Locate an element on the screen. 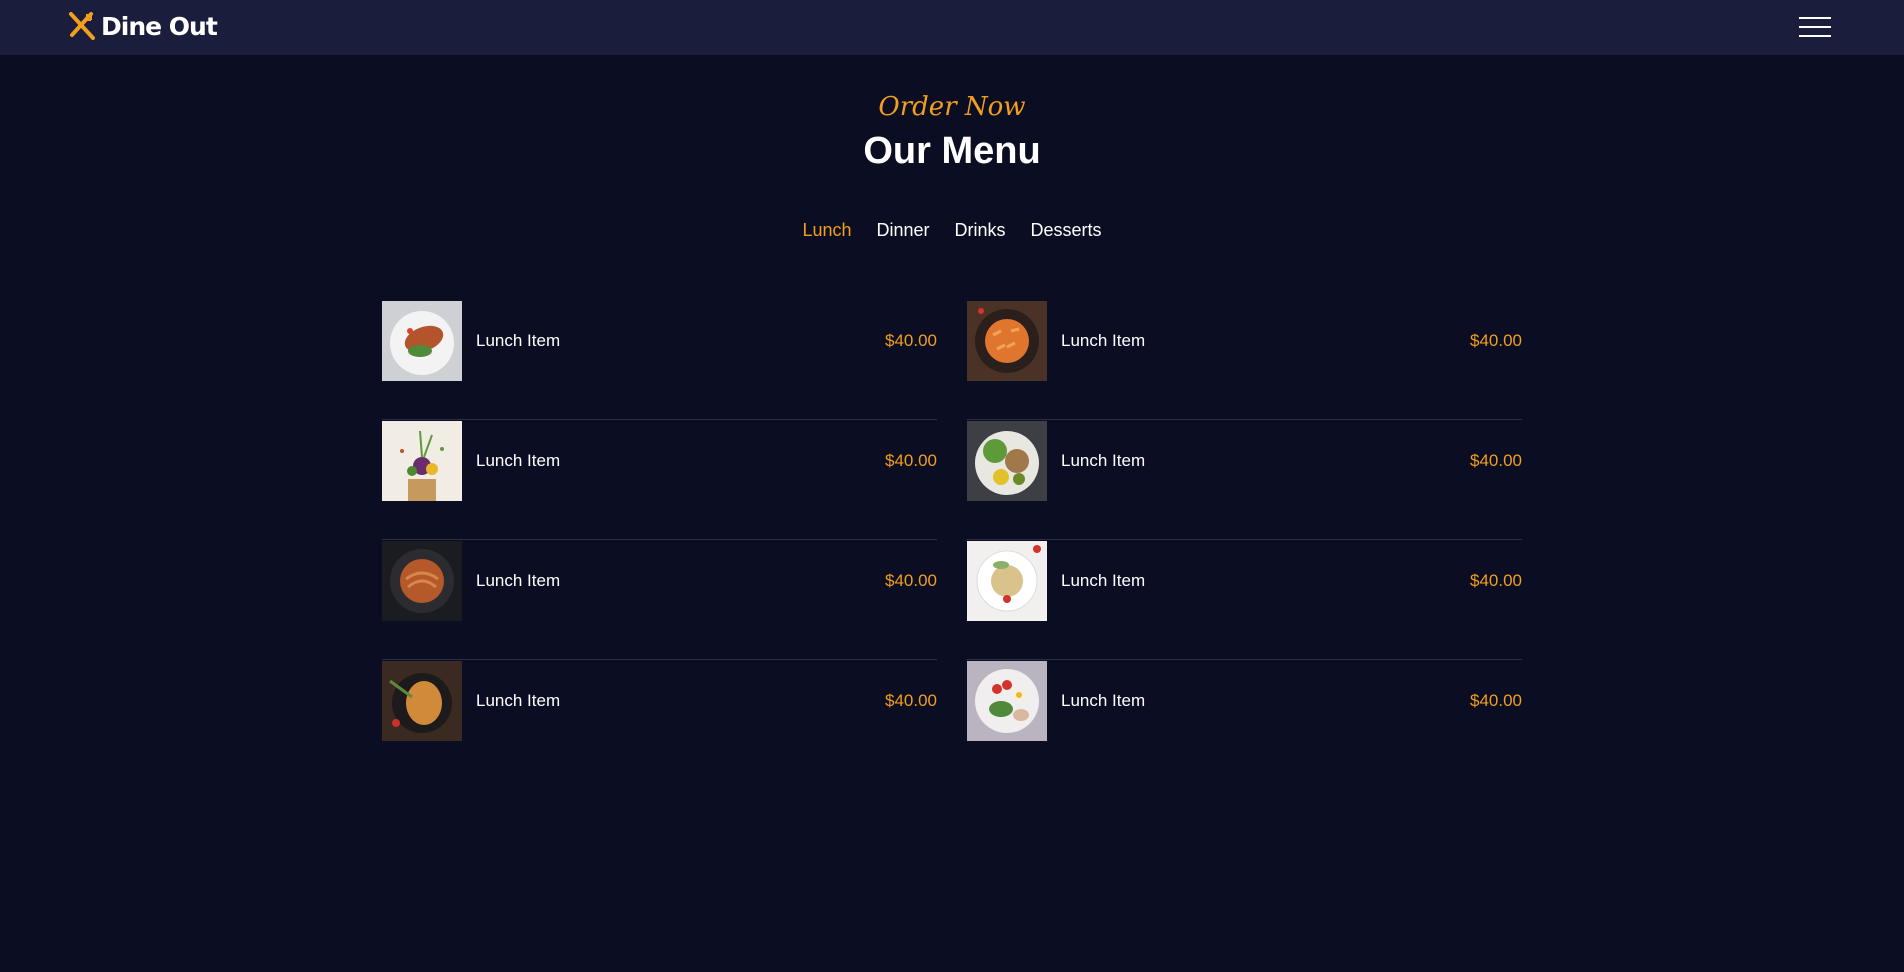 Image resolution: width=1904 pixels, height=972 pixels. food-image-rice-plate is located at coordinates (1007, 581).